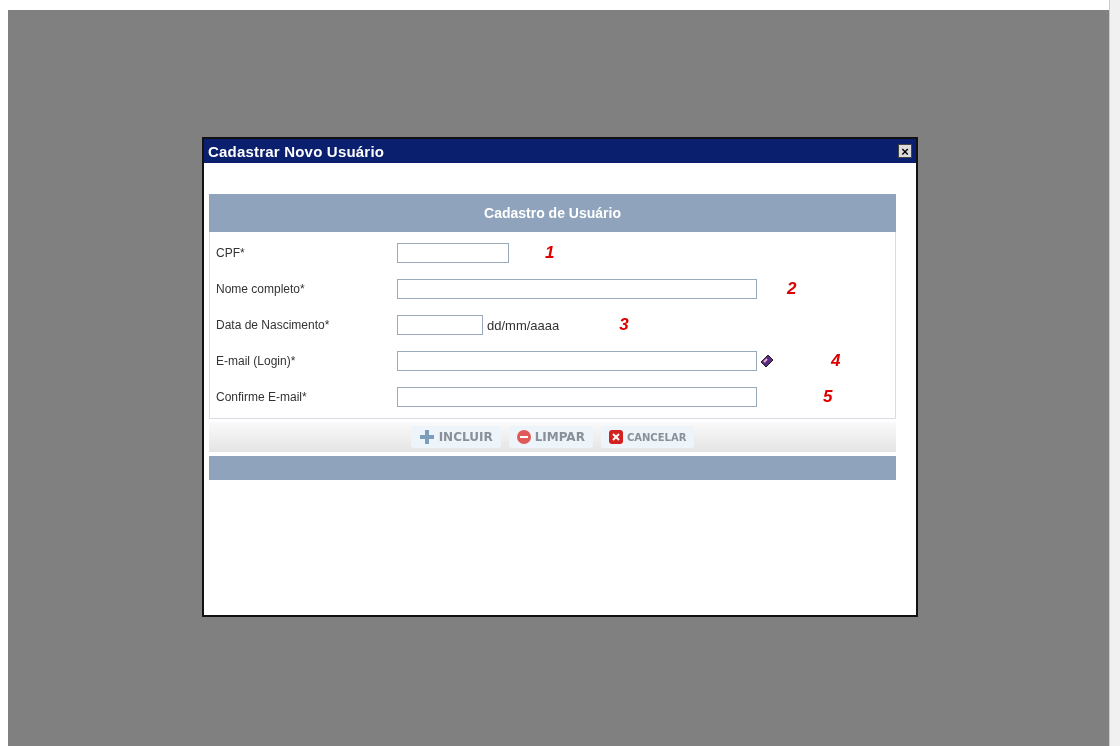 This screenshot has width=1120, height=746. Describe the element at coordinates (296, 151) in the screenshot. I see `dialog-title: Cadastrar Novo Usuário` at that location.